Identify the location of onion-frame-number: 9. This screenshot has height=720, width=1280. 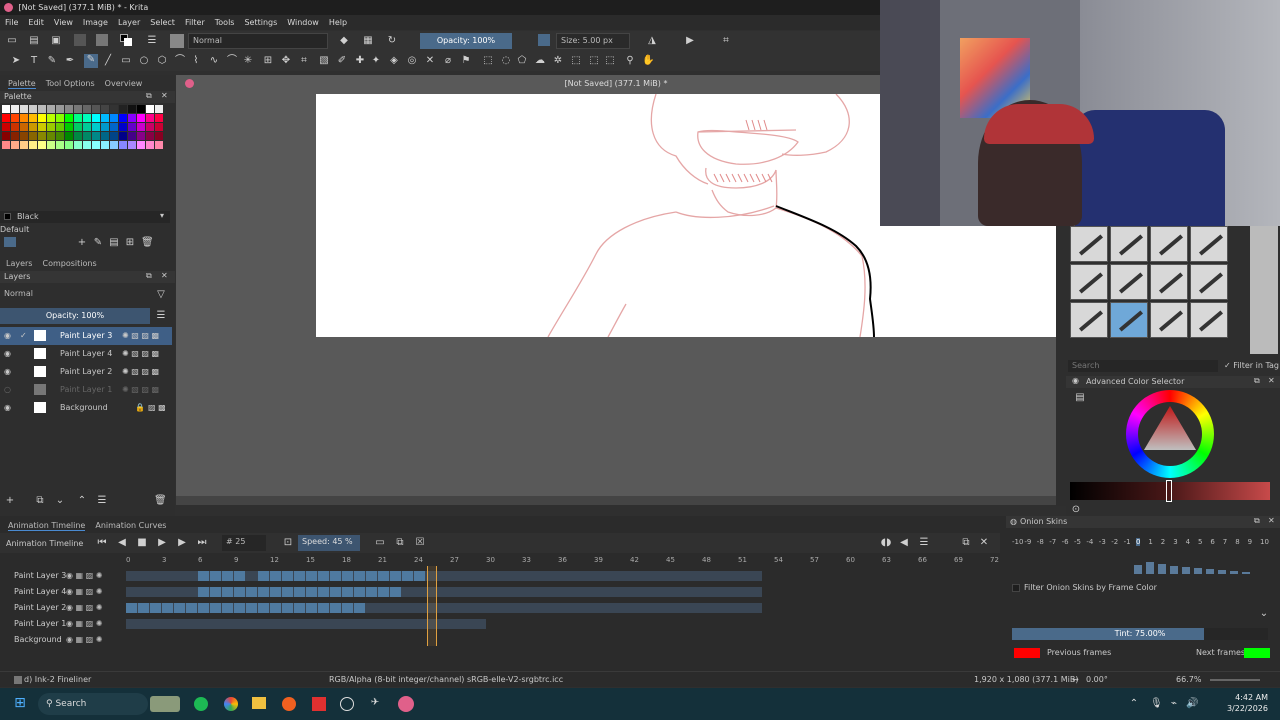
(1250, 542).